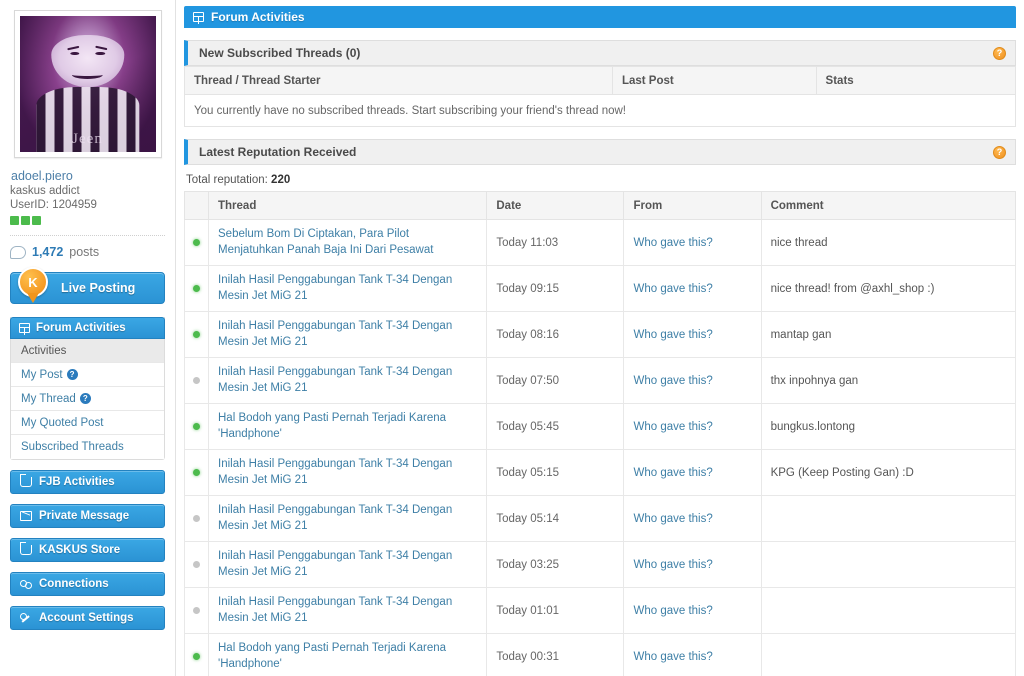 The width and height of the screenshot is (1024, 676). I want to click on menu-header: Forum Activities, so click(87, 328).